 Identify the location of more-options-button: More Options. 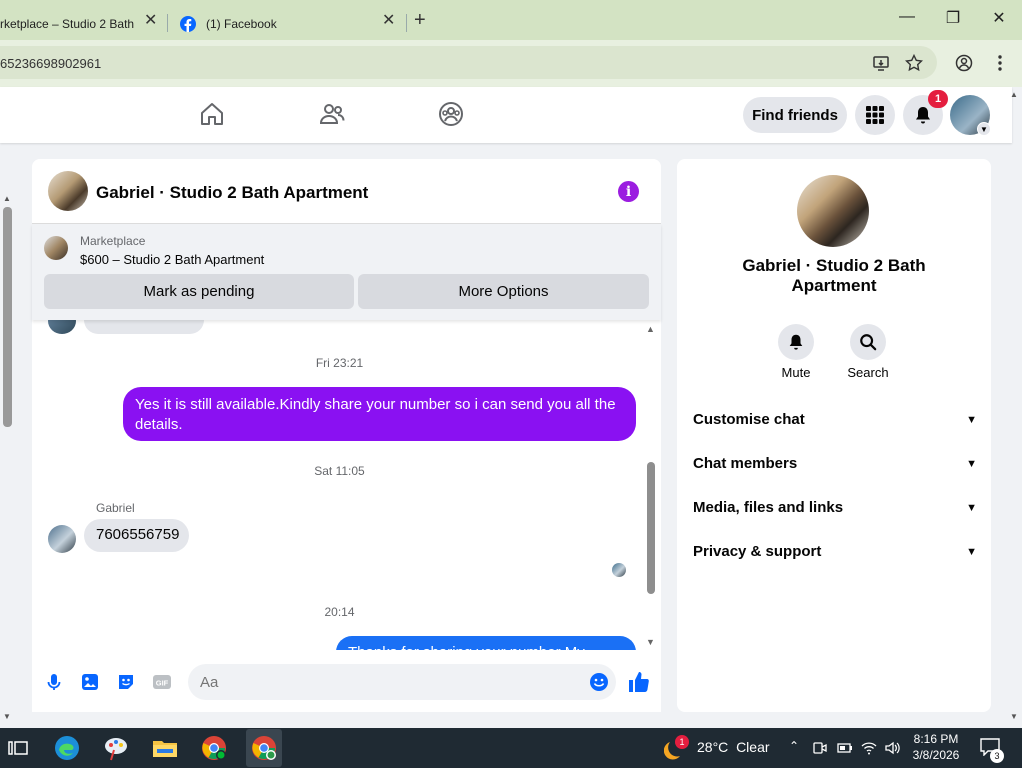
(503, 291).